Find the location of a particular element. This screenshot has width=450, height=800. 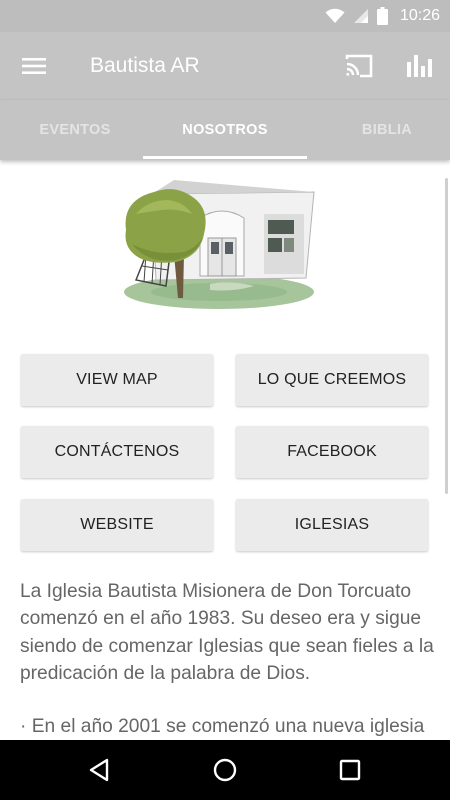

tab-biblia: BIBLIA is located at coordinates (381, 130).